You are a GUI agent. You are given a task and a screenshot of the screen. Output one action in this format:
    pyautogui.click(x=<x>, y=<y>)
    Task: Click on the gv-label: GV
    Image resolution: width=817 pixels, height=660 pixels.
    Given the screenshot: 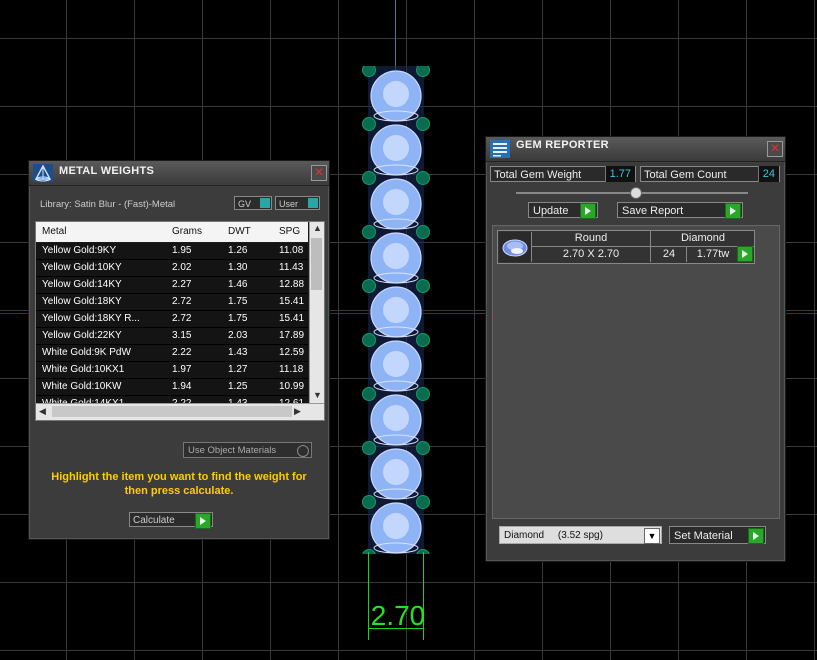 What is the action you would take?
    pyautogui.click(x=245, y=204)
    